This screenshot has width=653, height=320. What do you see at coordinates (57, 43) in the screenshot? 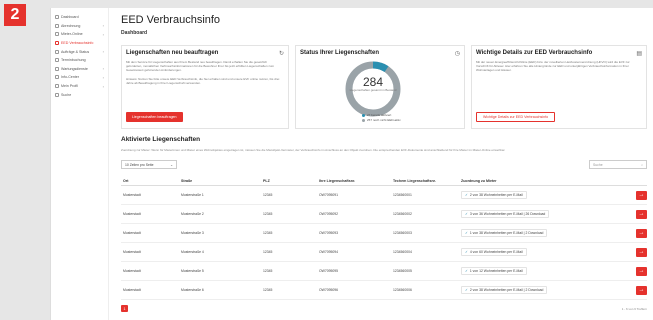
I see `bolt-icon` at bounding box center [57, 43].